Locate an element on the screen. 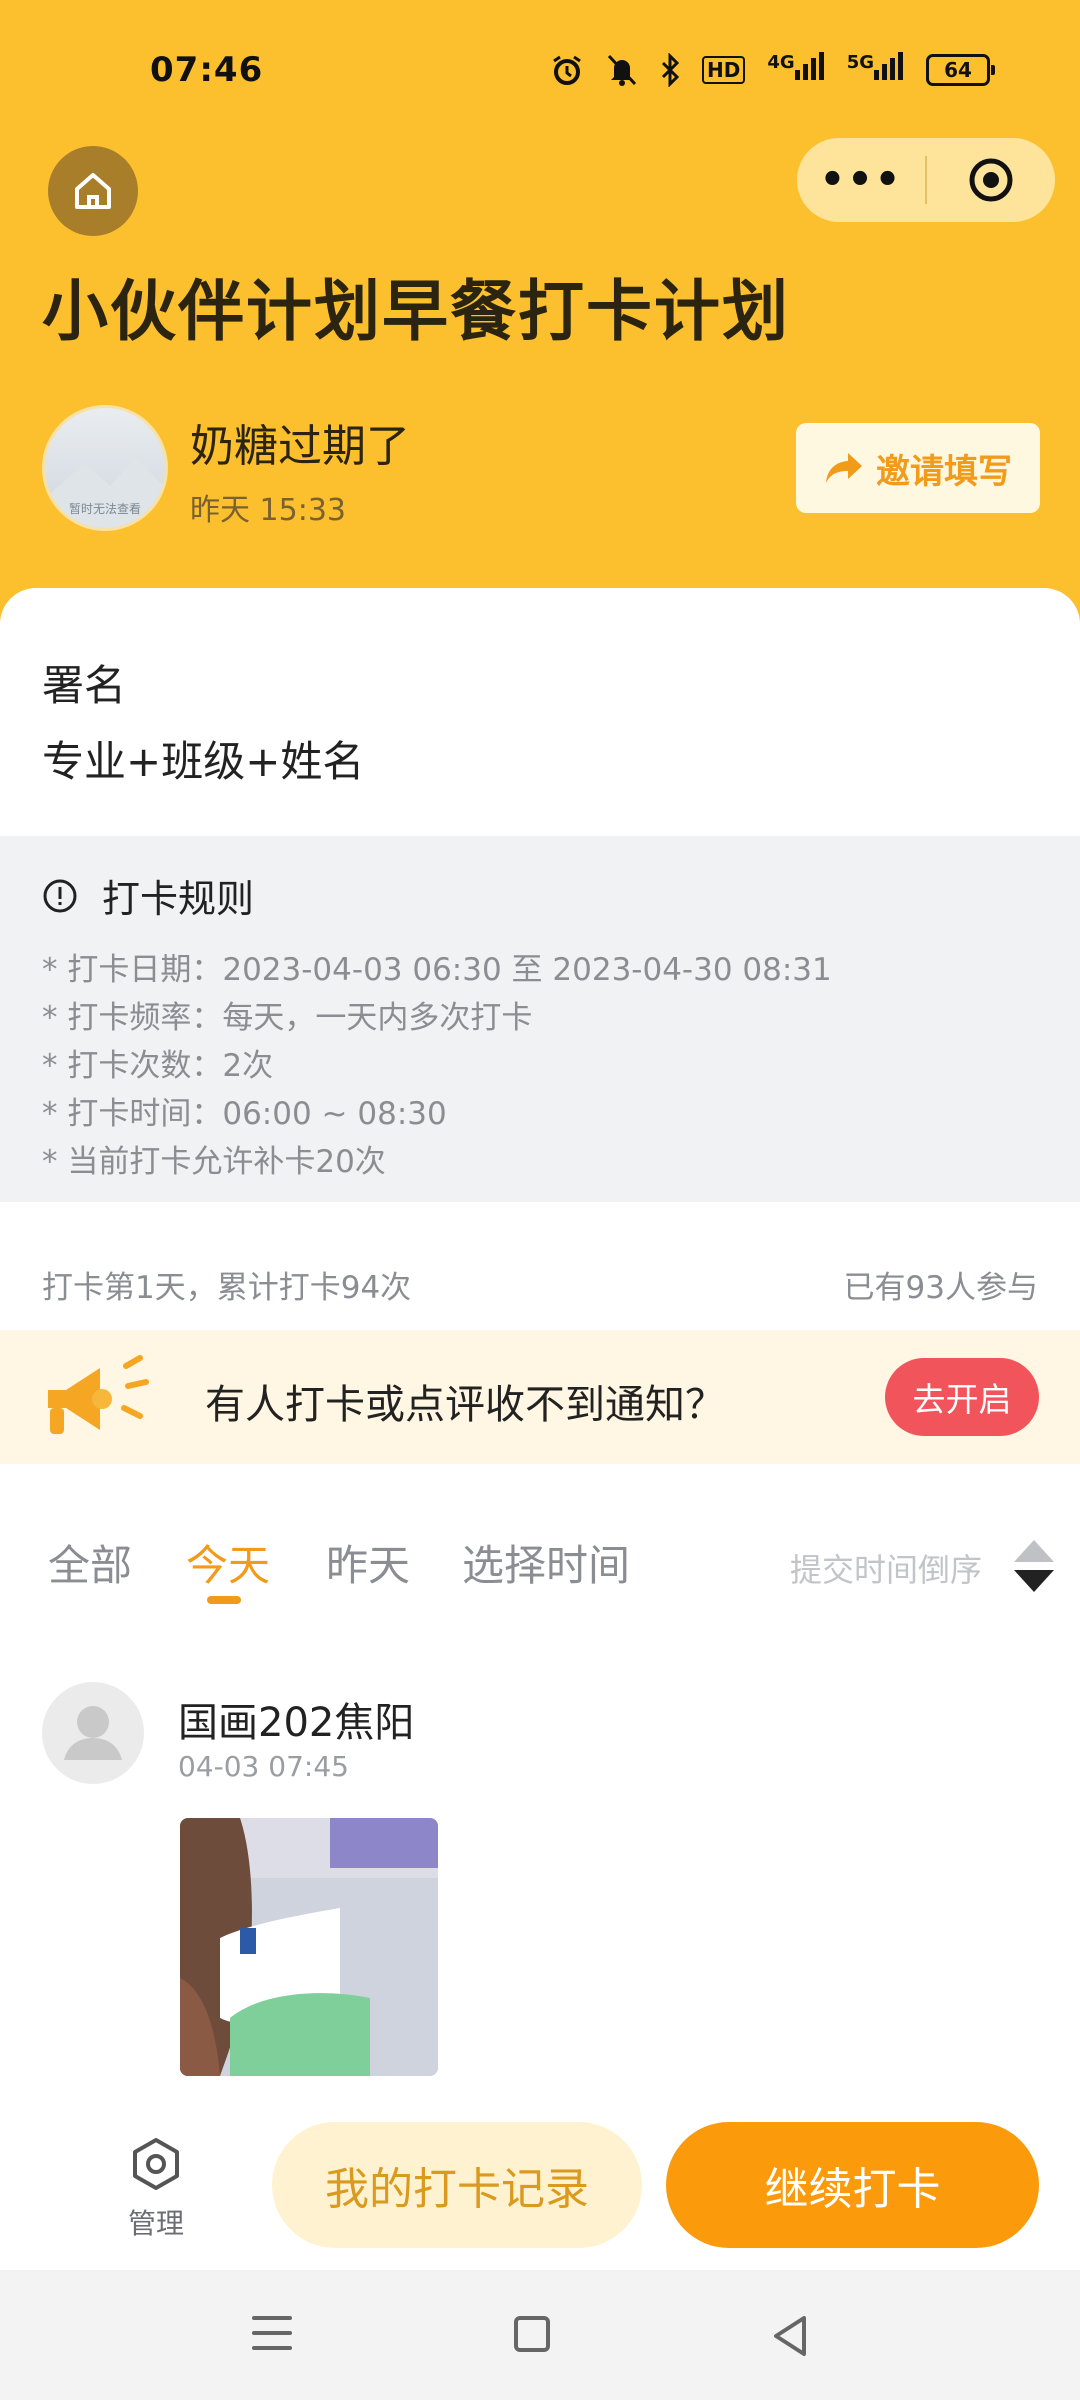 Image resolution: width=1080 pixels, height=2400 pixels. sort-label: 提交时间倒序 is located at coordinates (886, 1568).